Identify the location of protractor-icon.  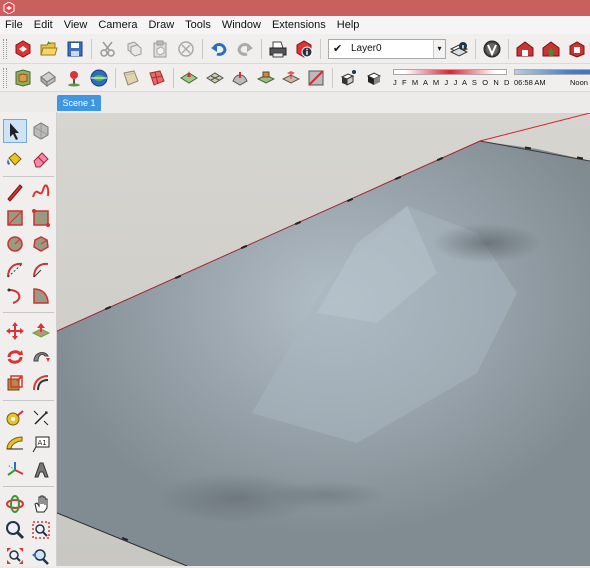
(15, 444).